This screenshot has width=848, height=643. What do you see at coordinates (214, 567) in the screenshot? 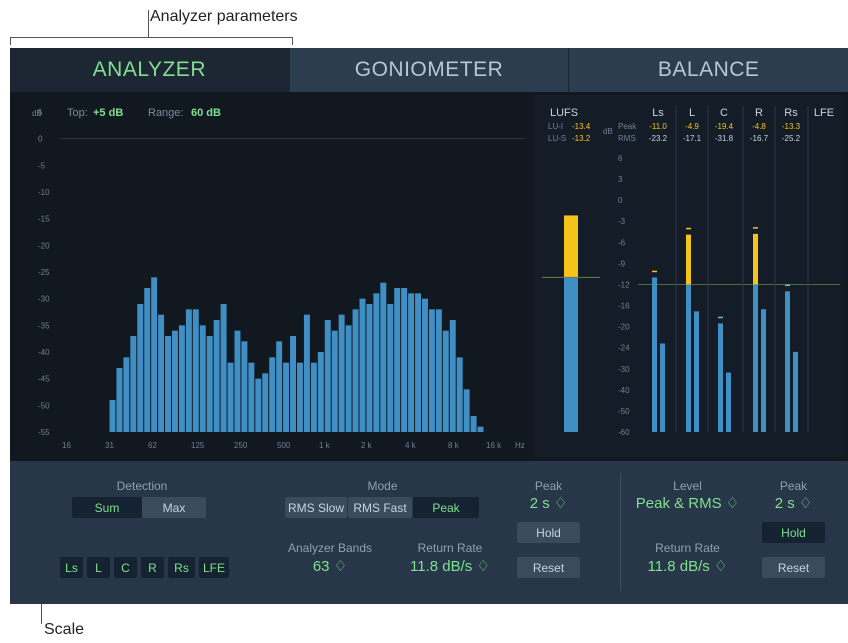
I see `channel-button-lfe: LFE` at bounding box center [214, 567].